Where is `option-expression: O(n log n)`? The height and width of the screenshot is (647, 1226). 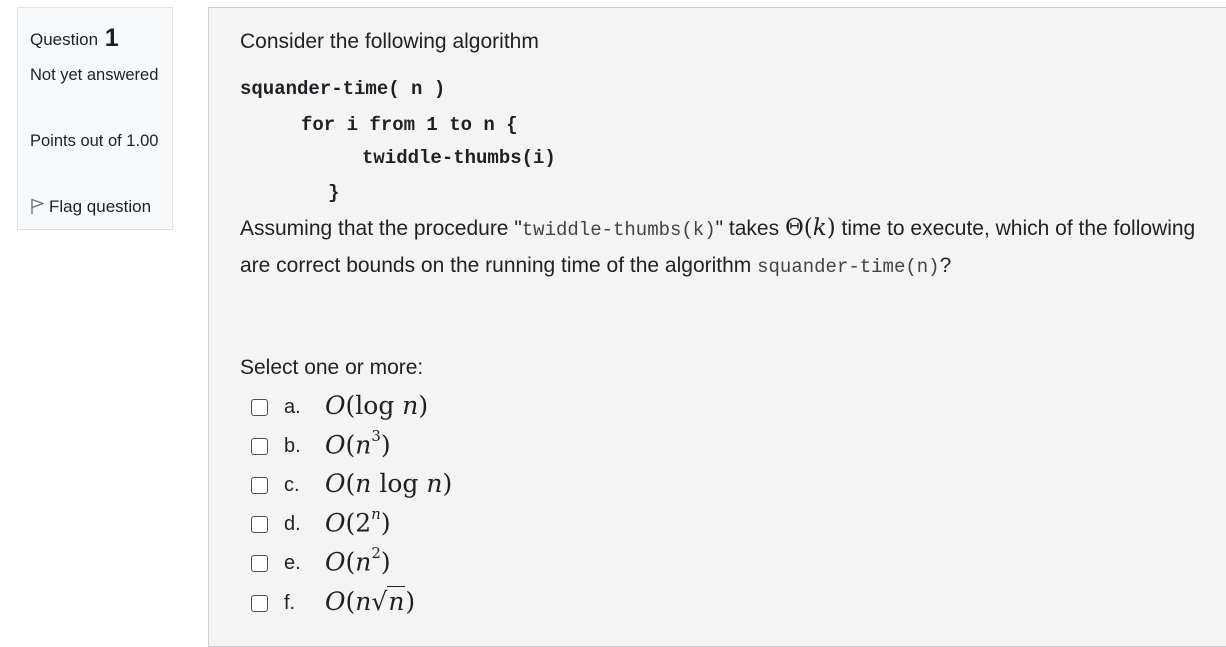
option-expression: O(n log n) is located at coordinates (389, 483).